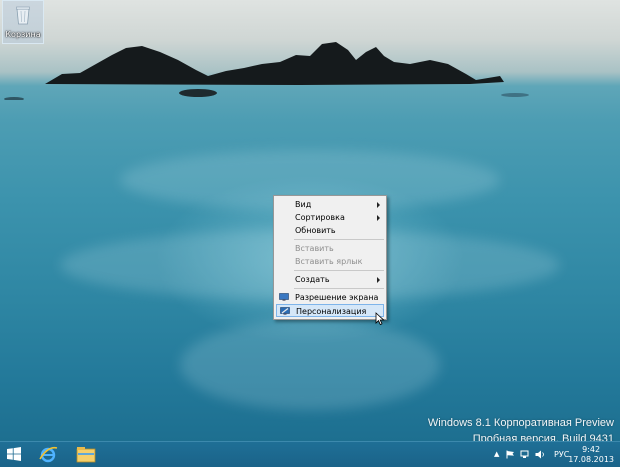 This screenshot has width=620, height=467. I want to click on menu-item-screen-resolution: Разрешение экрана, so click(330, 297).